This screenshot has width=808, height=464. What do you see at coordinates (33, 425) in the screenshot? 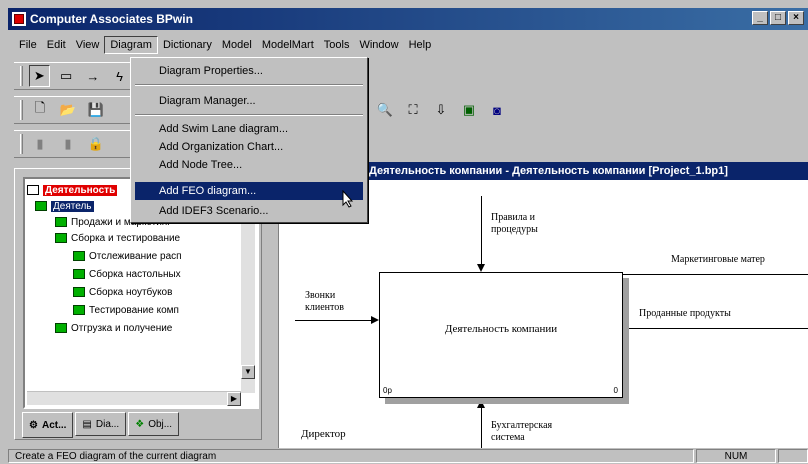
I see `activities-icon: ⚙` at bounding box center [33, 425].